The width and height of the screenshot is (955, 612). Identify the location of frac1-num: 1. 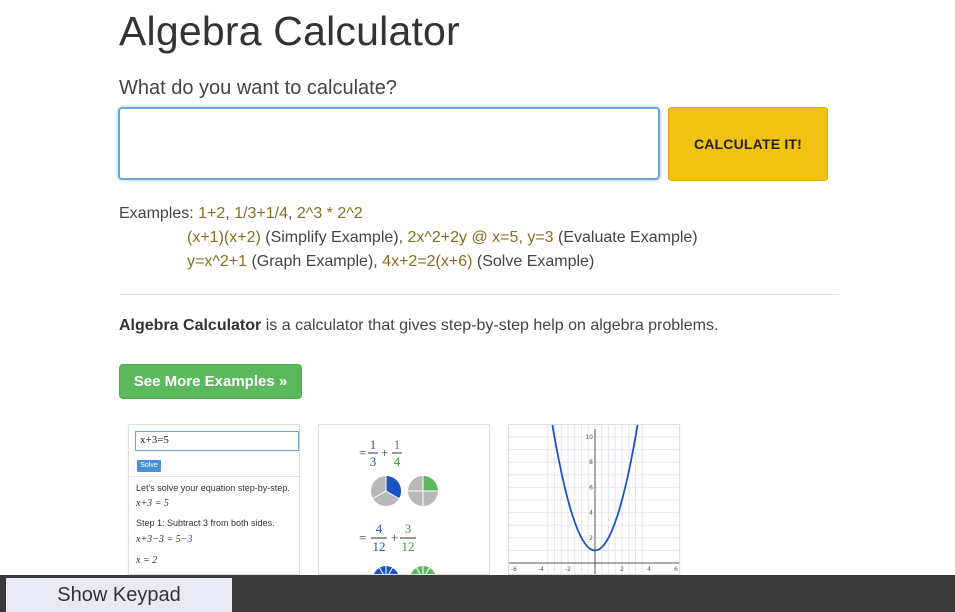
(373, 444).